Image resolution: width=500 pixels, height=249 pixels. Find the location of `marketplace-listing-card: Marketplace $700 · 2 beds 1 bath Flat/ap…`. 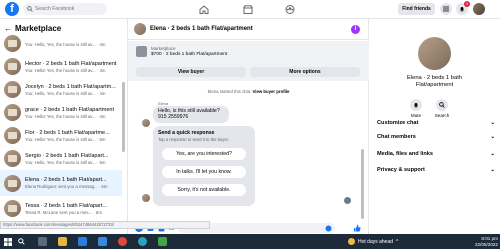

marketplace-listing-card: Marketplace $700 · 2 beds 1 bath Flat/ap… is located at coordinates (248, 61).